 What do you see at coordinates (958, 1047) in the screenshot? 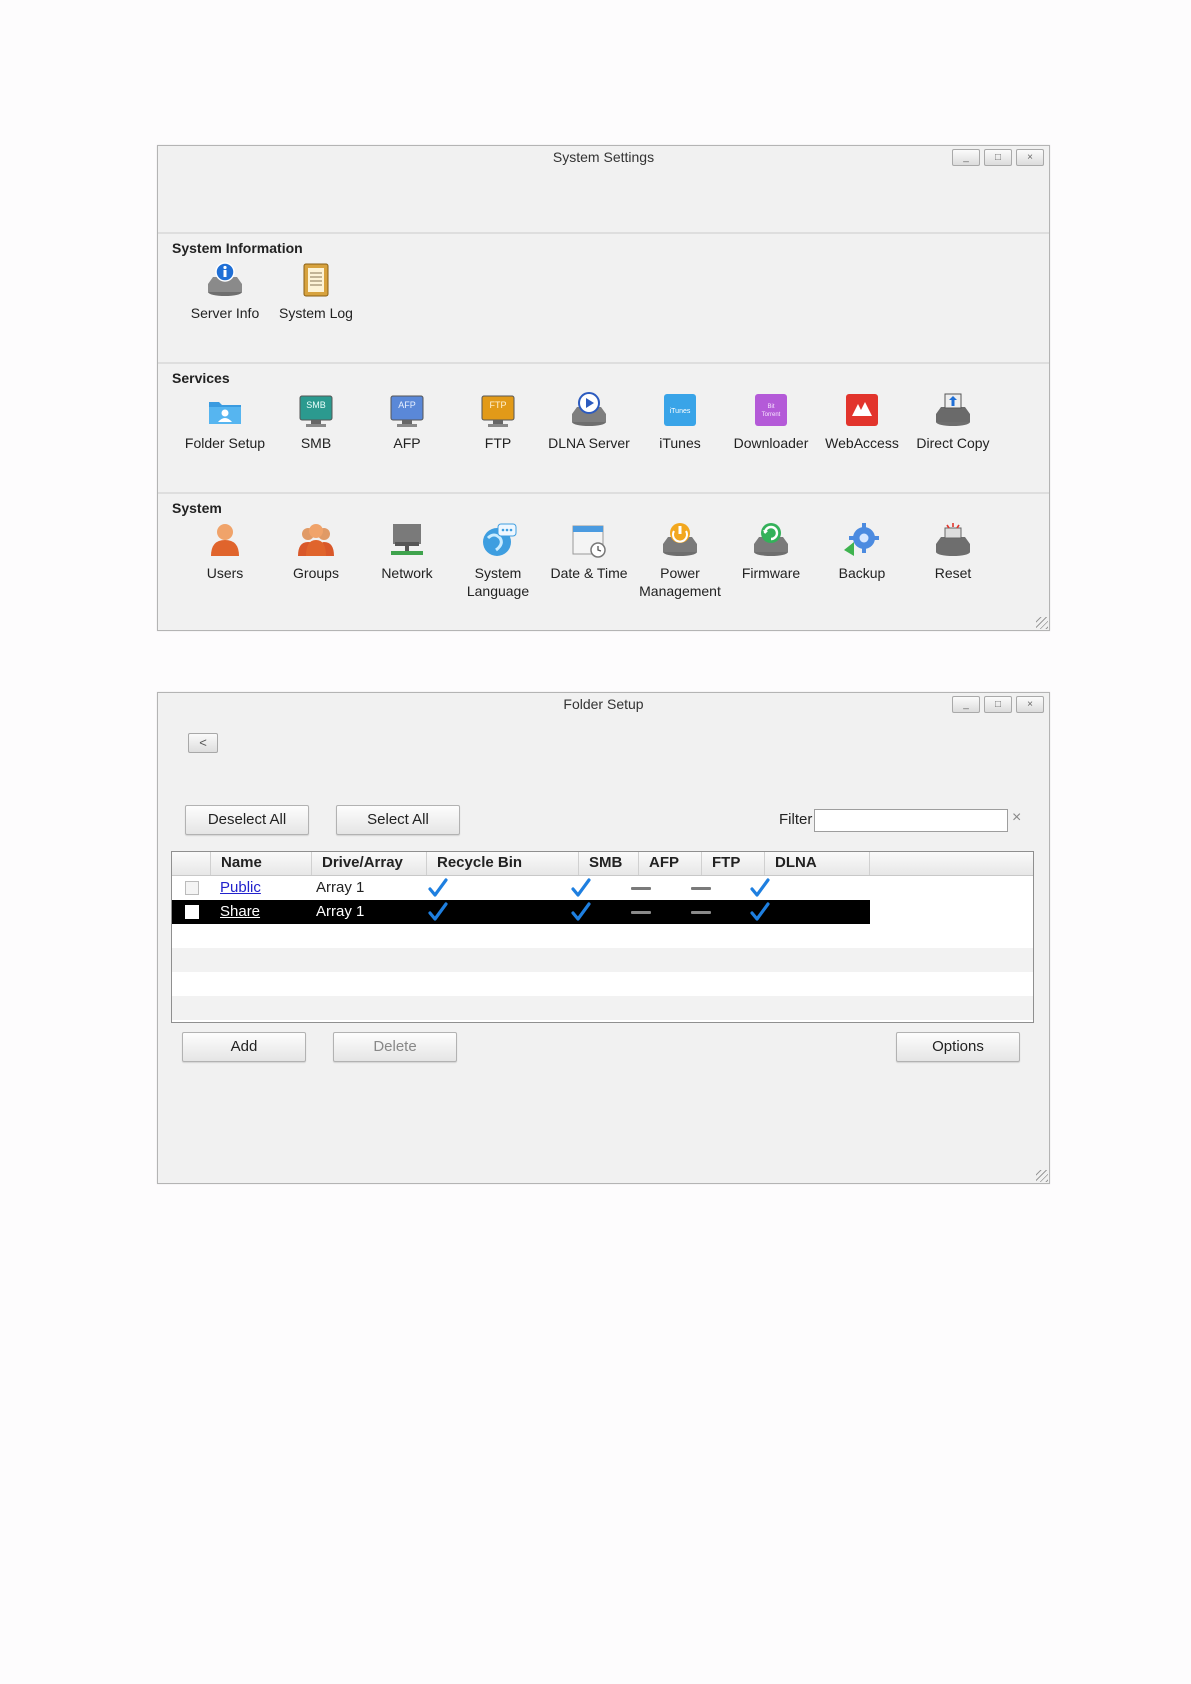
I see `options-button: Options` at bounding box center [958, 1047].